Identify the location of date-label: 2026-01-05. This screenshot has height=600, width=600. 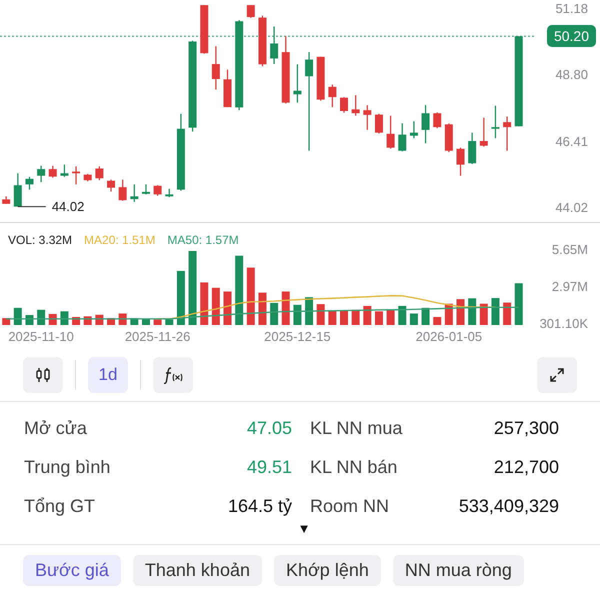
(449, 336).